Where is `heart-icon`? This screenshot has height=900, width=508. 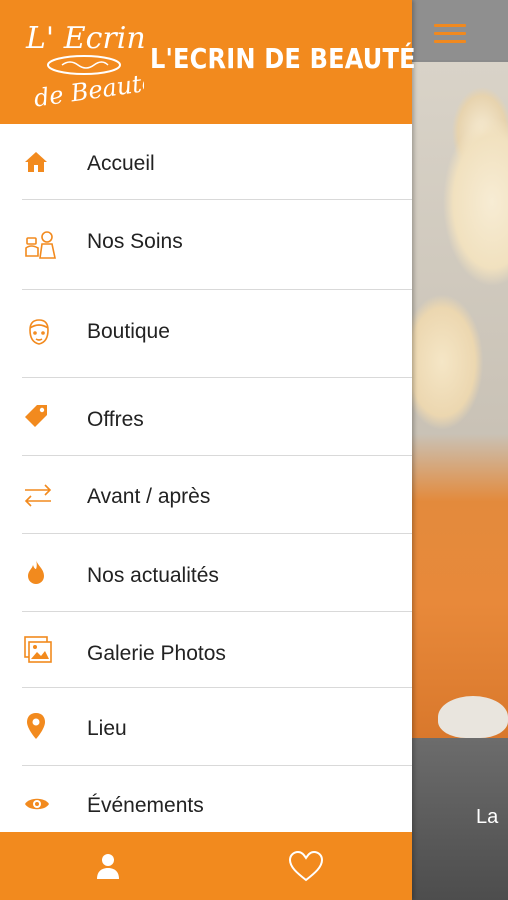 heart-icon is located at coordinates (306, 866).